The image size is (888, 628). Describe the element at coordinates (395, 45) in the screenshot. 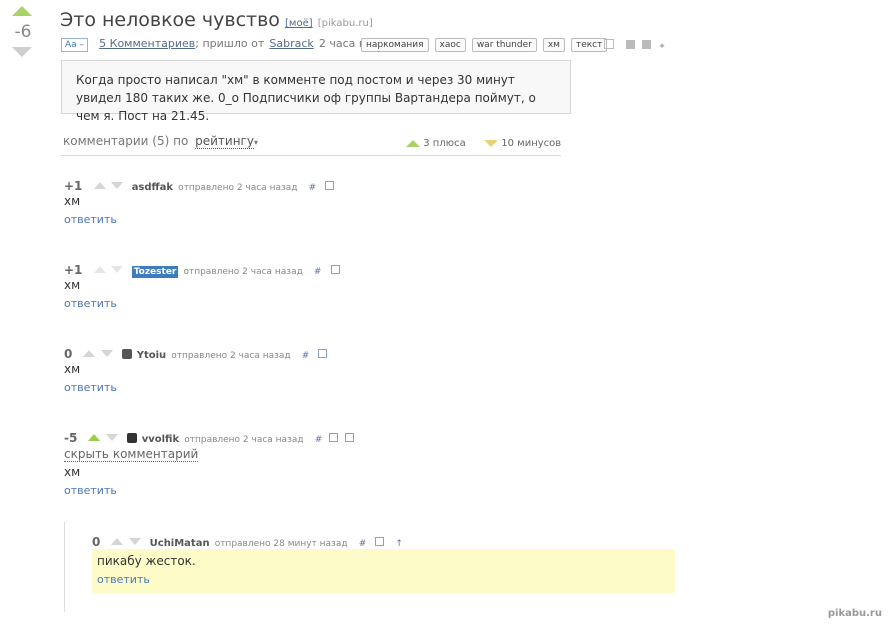

I see `tag-item: наркомания` at that location.